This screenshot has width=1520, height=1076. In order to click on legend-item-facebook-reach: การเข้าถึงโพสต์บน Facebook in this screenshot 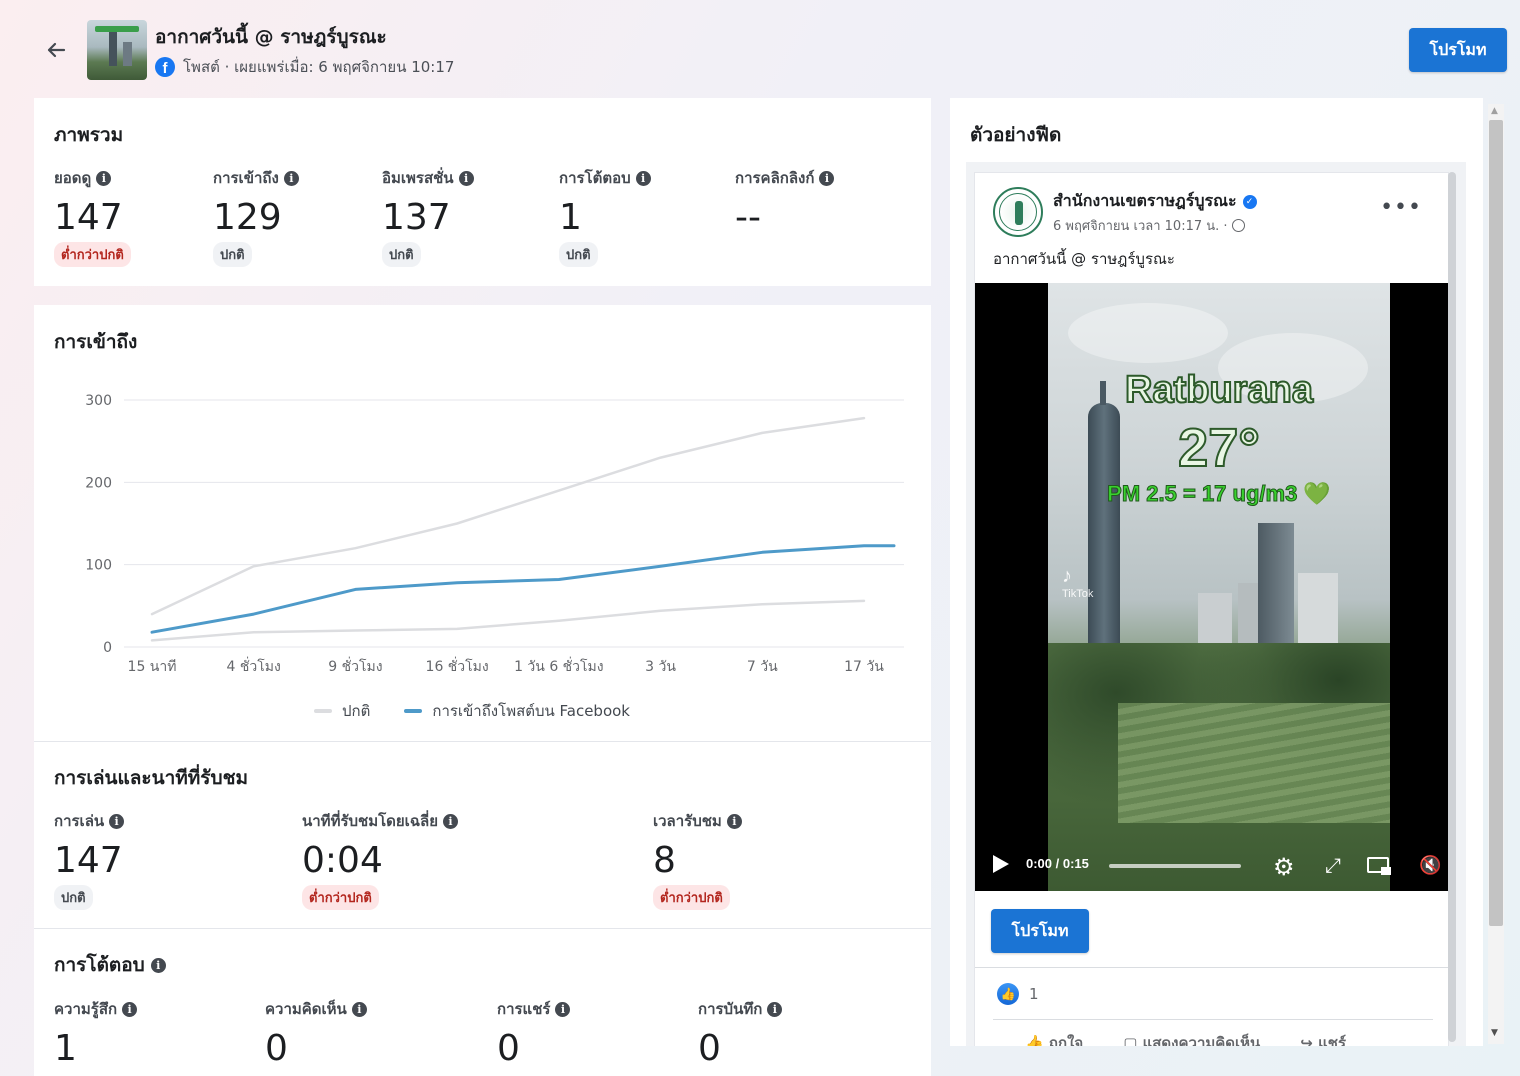, I will do `click(517, 711)`.